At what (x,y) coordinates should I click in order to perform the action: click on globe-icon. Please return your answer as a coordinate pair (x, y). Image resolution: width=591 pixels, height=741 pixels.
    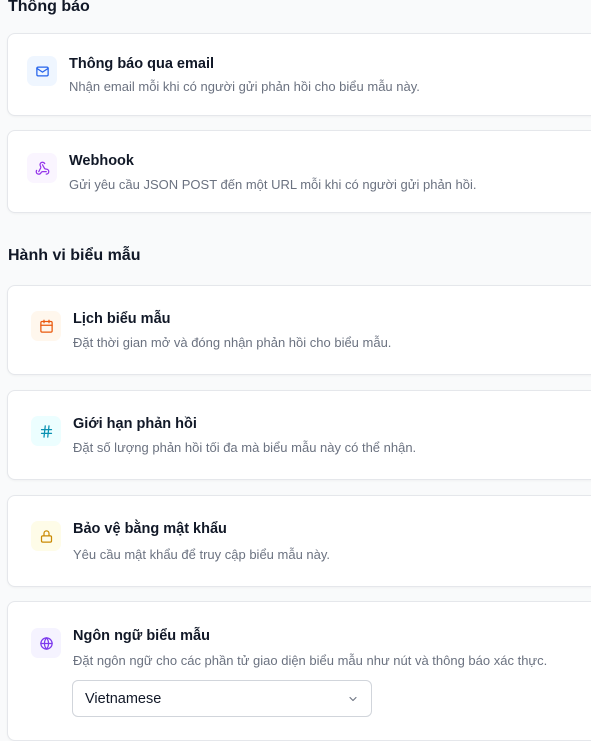
    Looking at the image, I should click on (46, 643).